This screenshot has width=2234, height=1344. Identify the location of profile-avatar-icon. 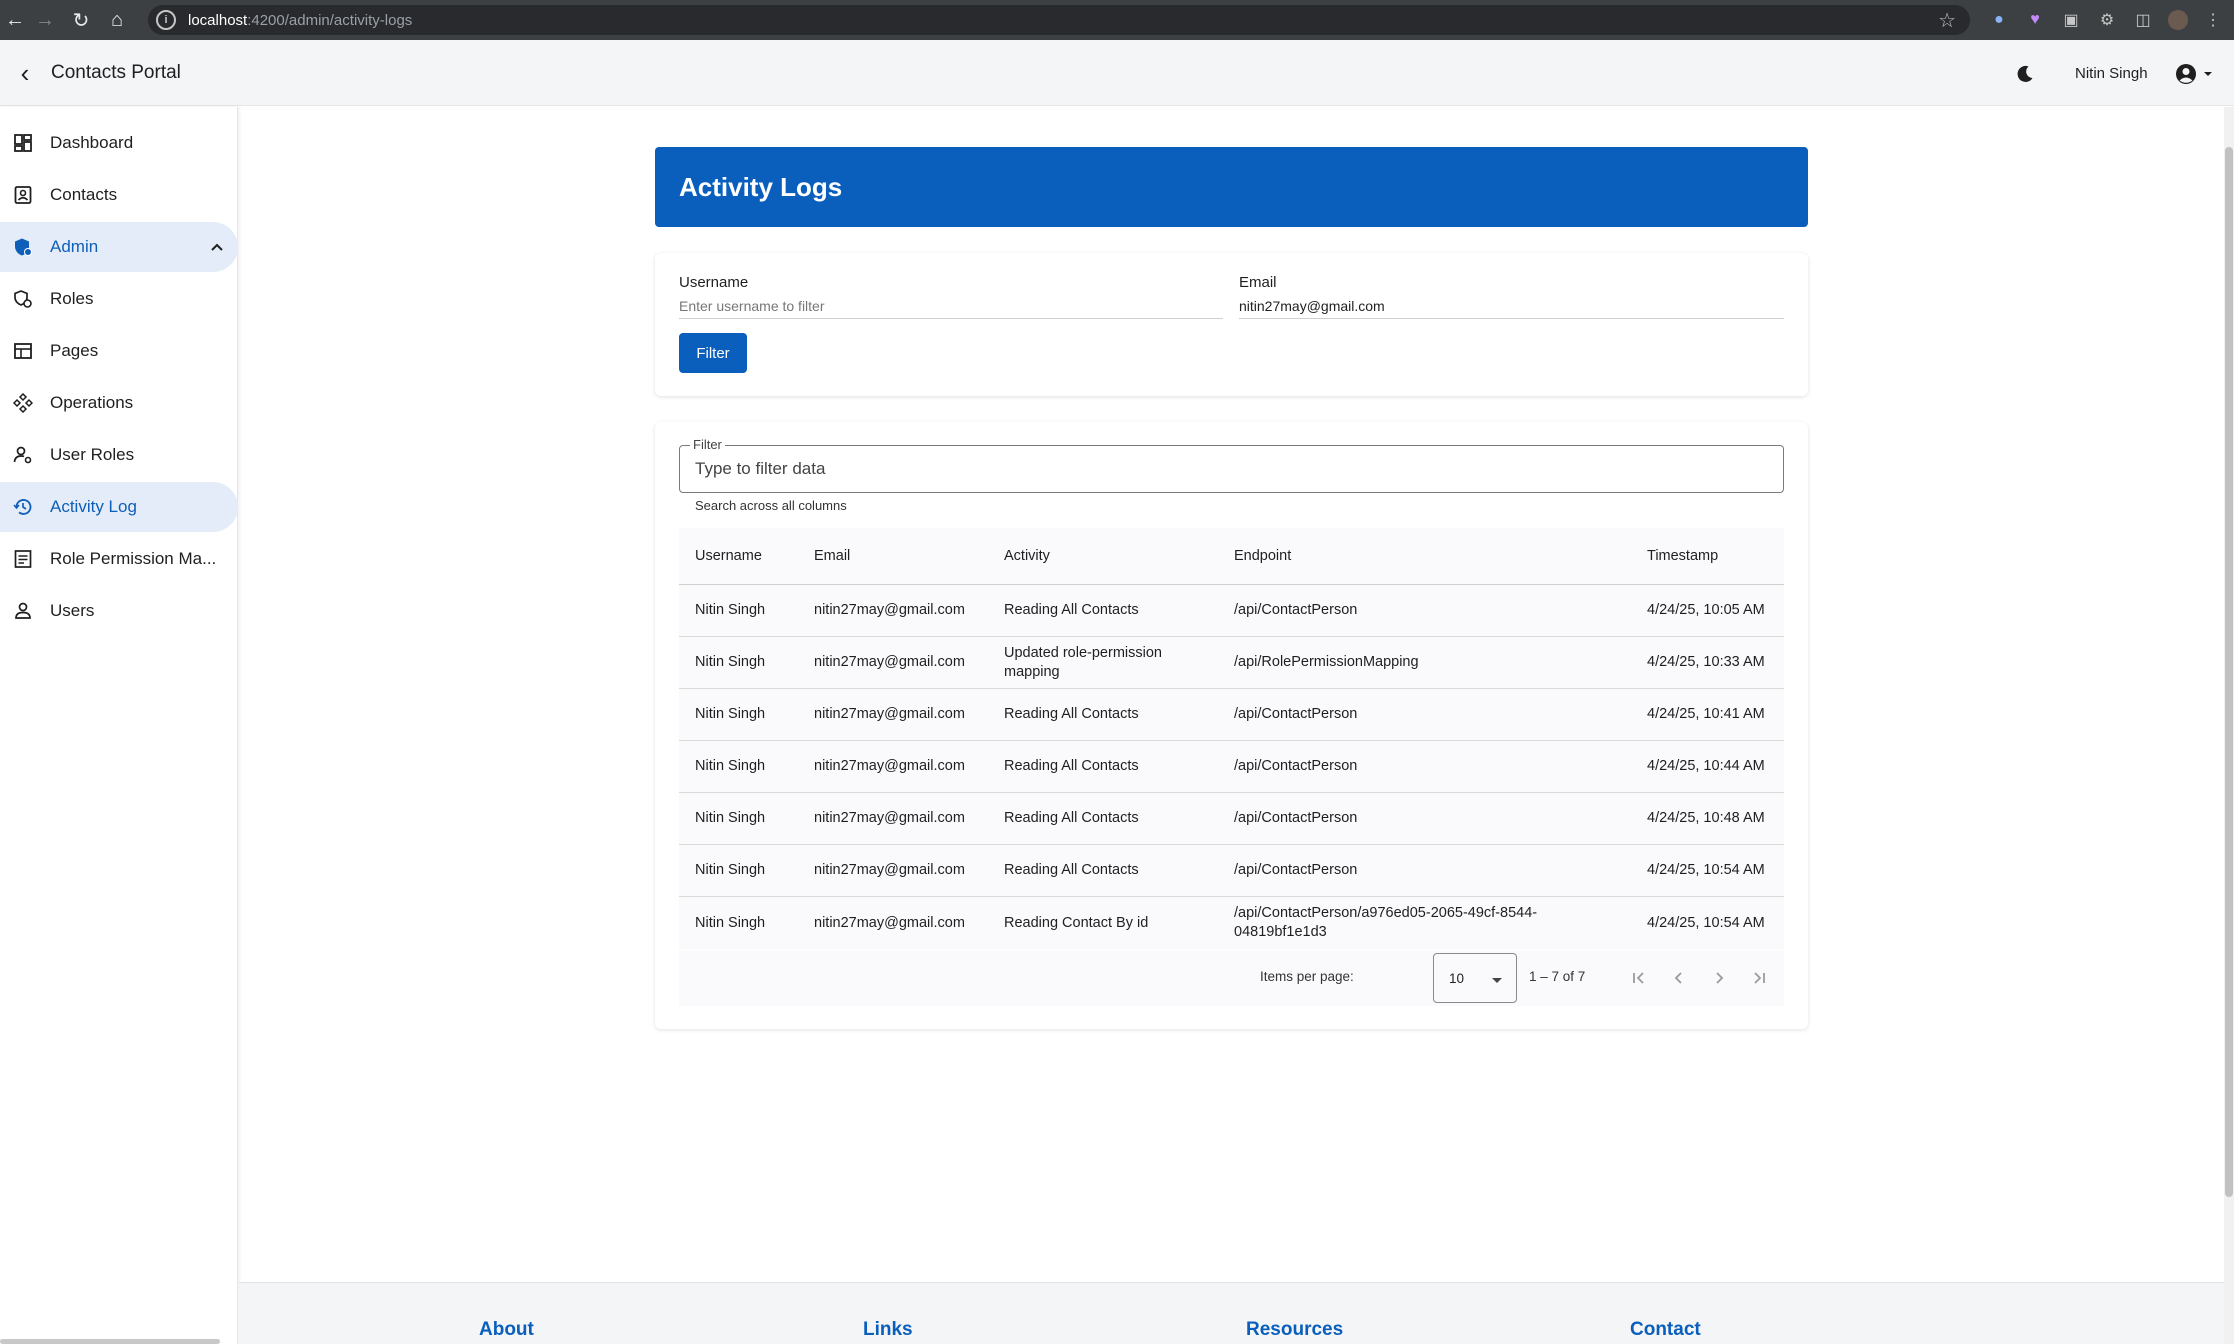
(2178, 20).